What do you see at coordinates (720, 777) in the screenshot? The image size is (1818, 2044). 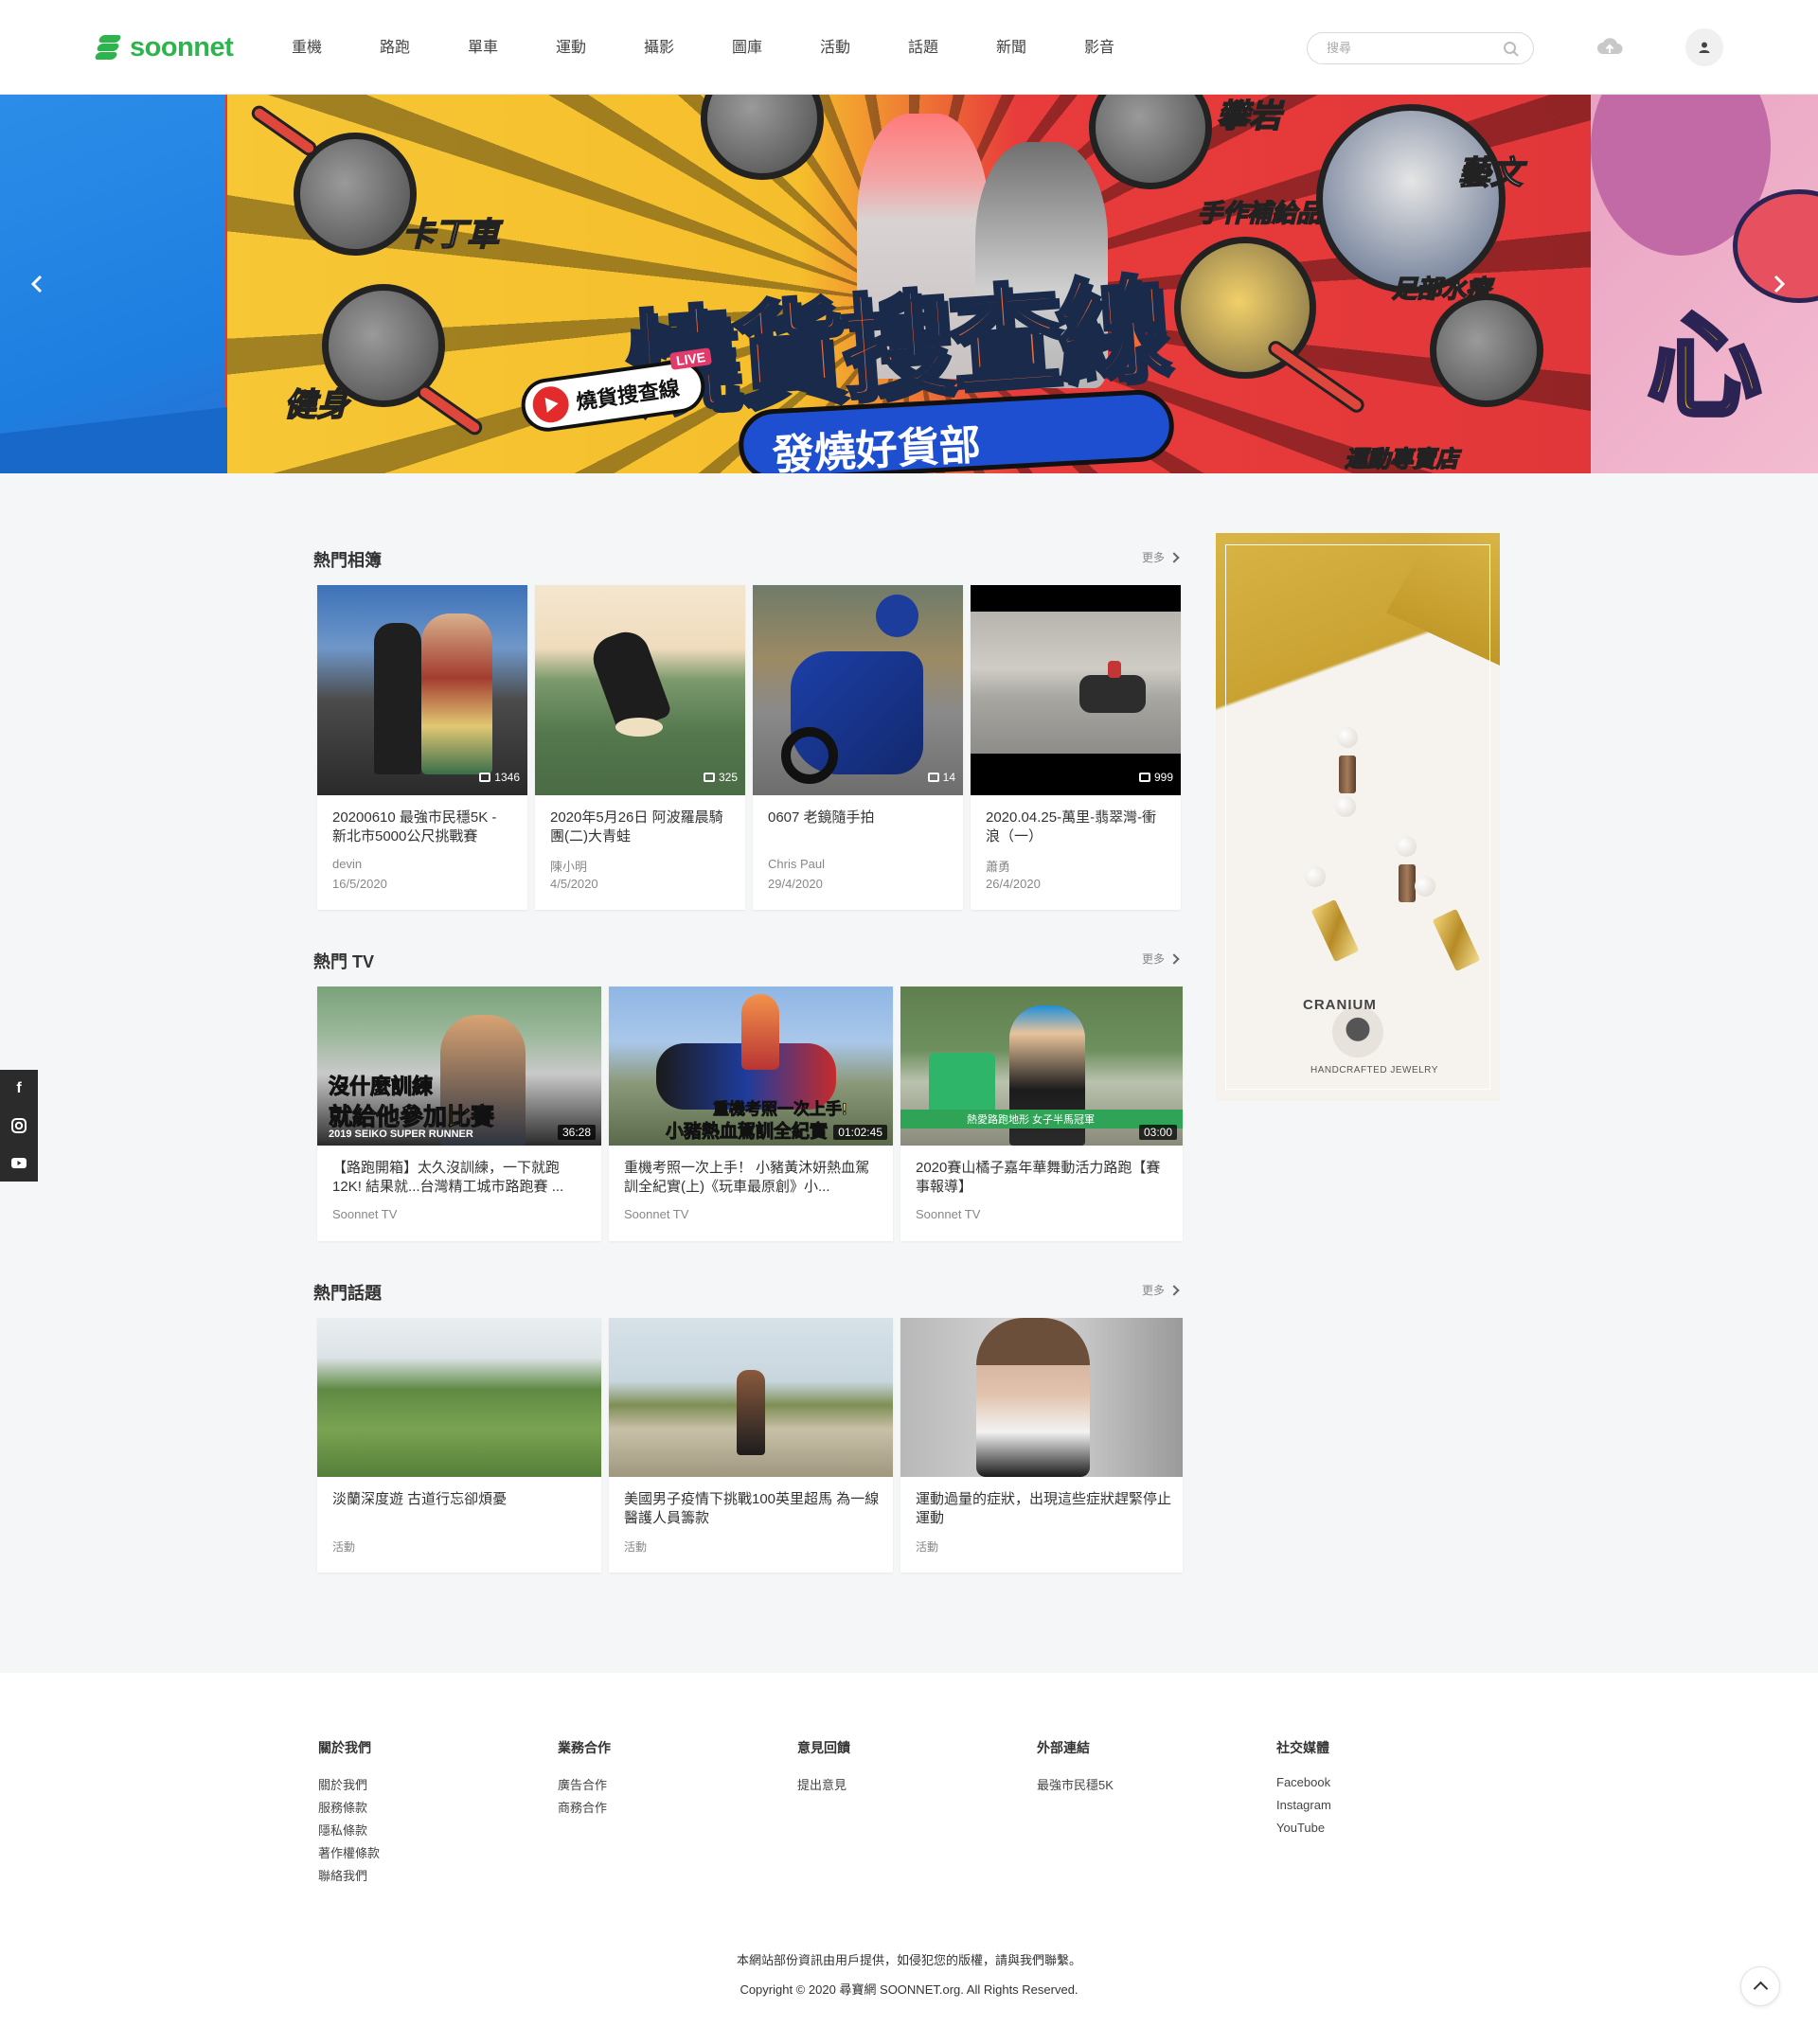 I see `photo-count-badge: 325` at bounding box center [720, 777].